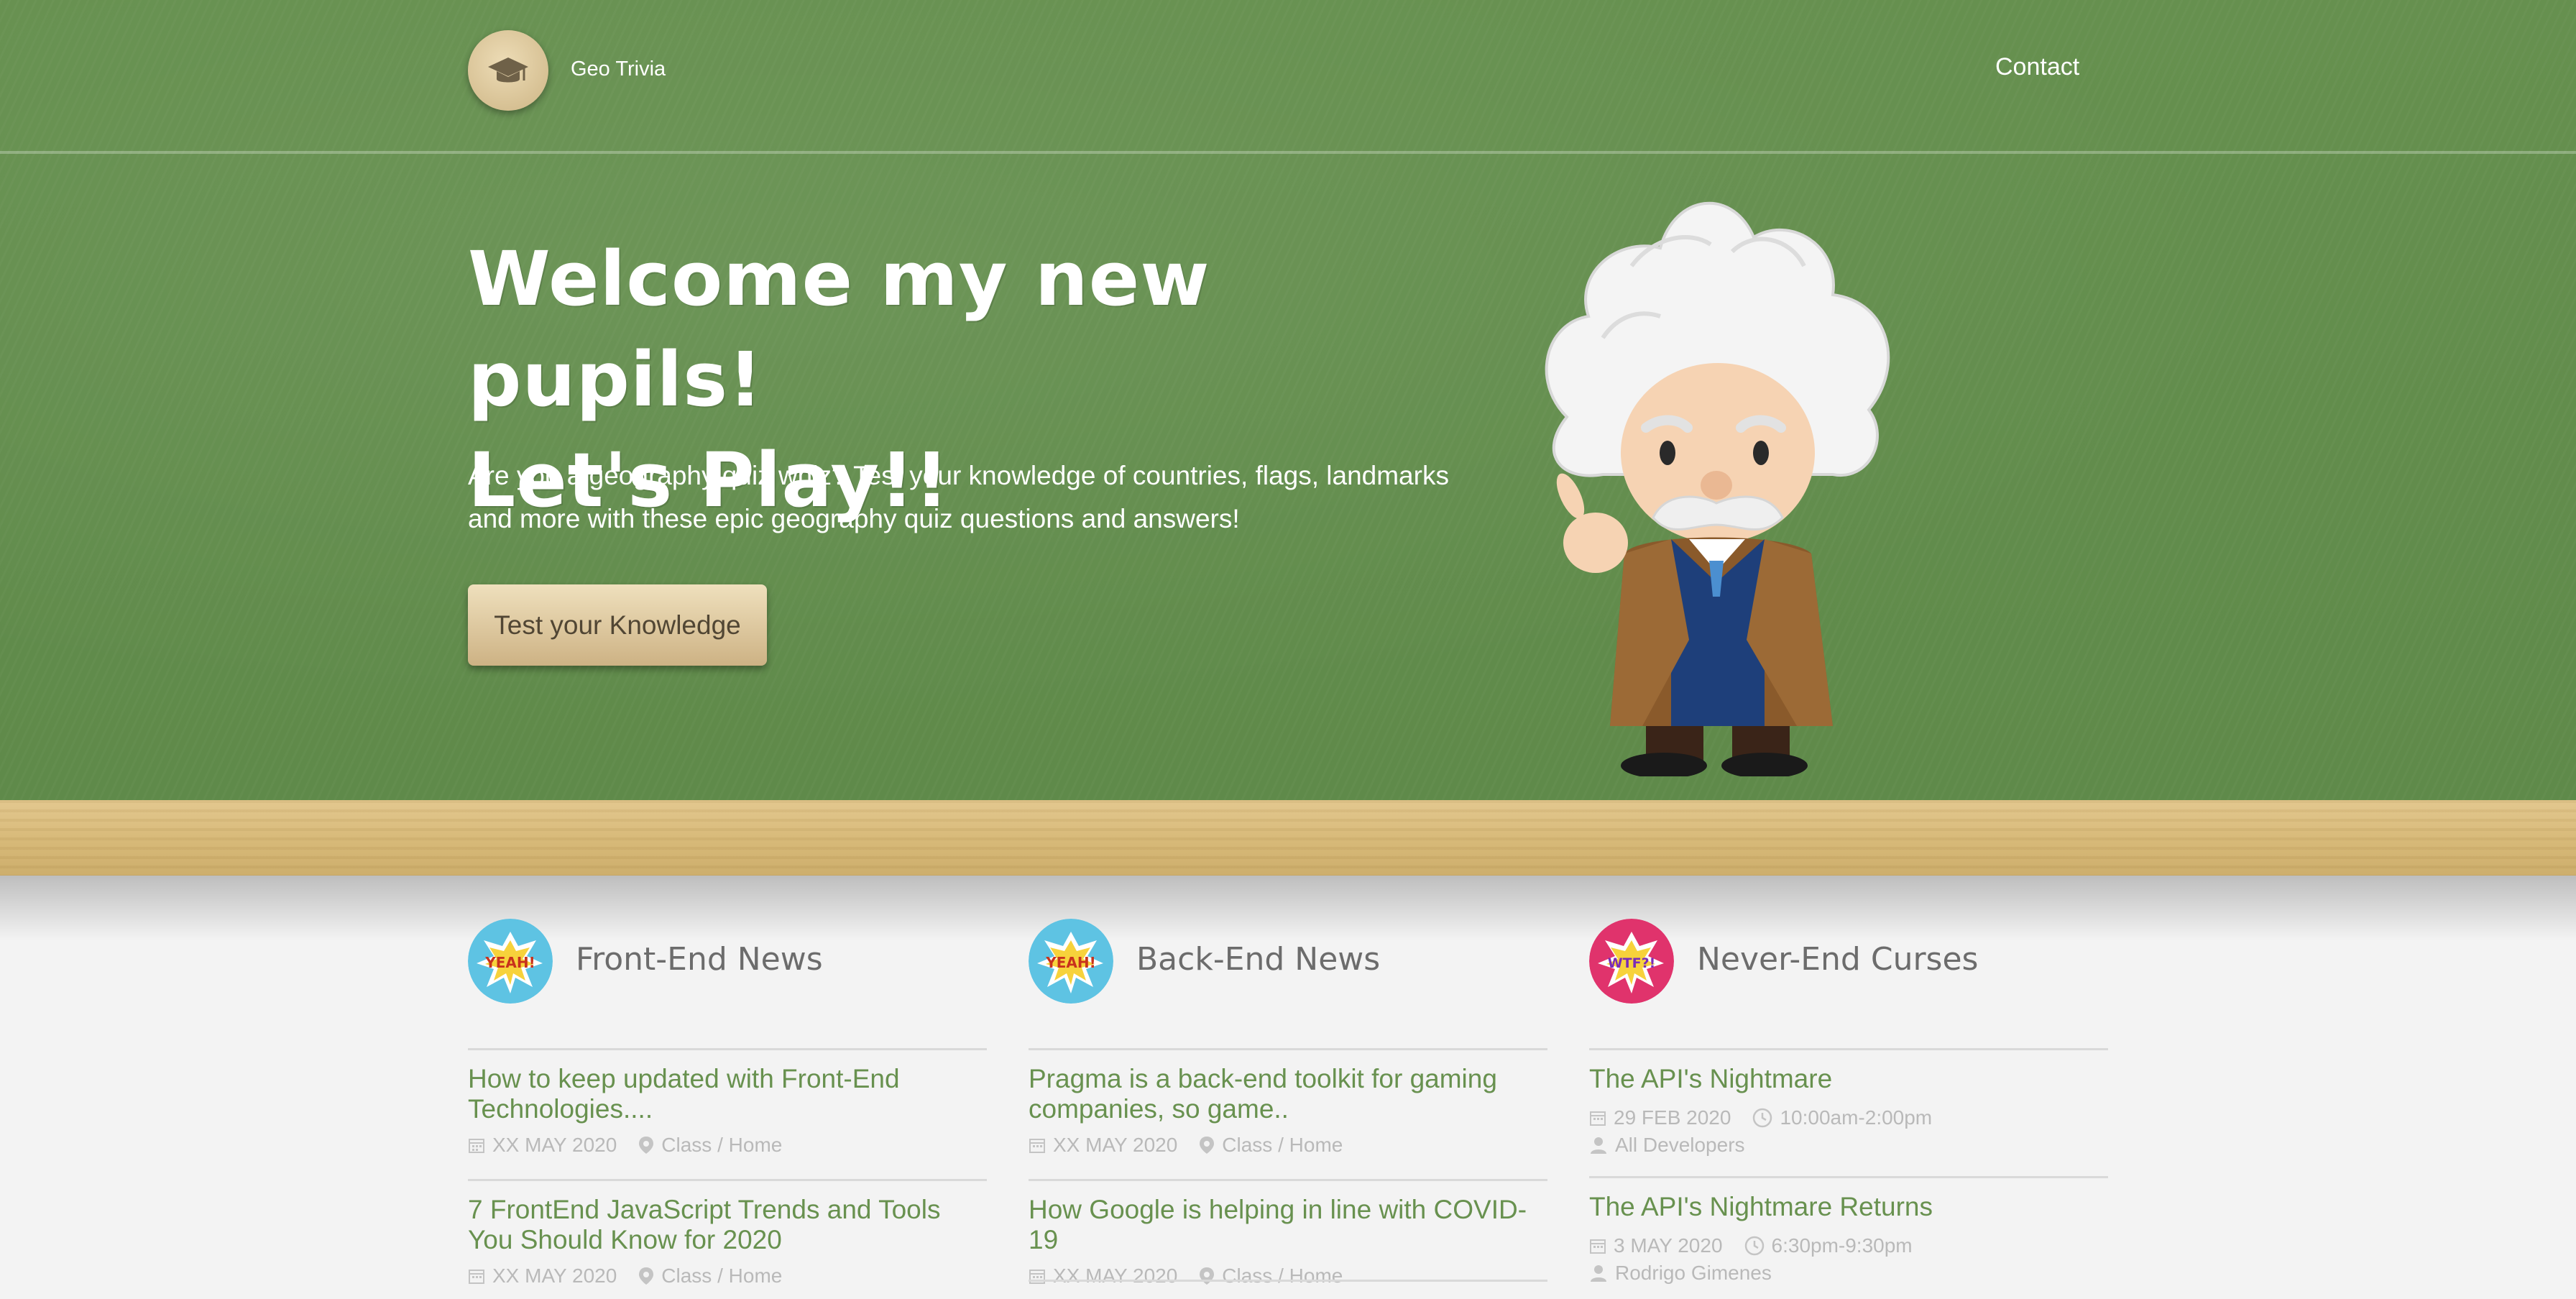 Image resolution: width=2576 pixels, height=1299 pixels. I want to click on event-date: 3 MAY 2020, so click(1668, 1245).